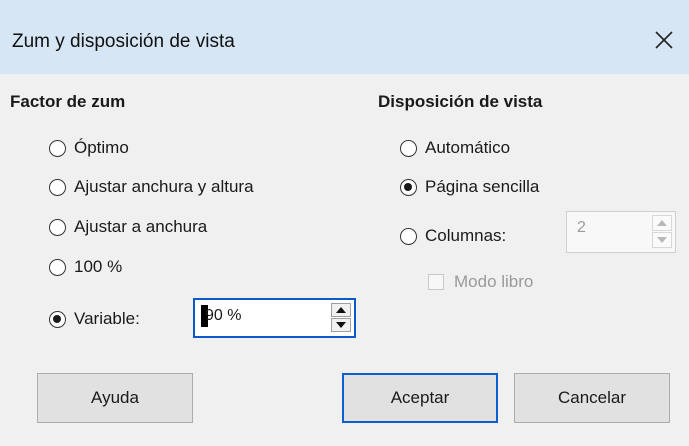 The image size is (689, 446). I want to click on ok-button: Aceptar, so click(420, 398).